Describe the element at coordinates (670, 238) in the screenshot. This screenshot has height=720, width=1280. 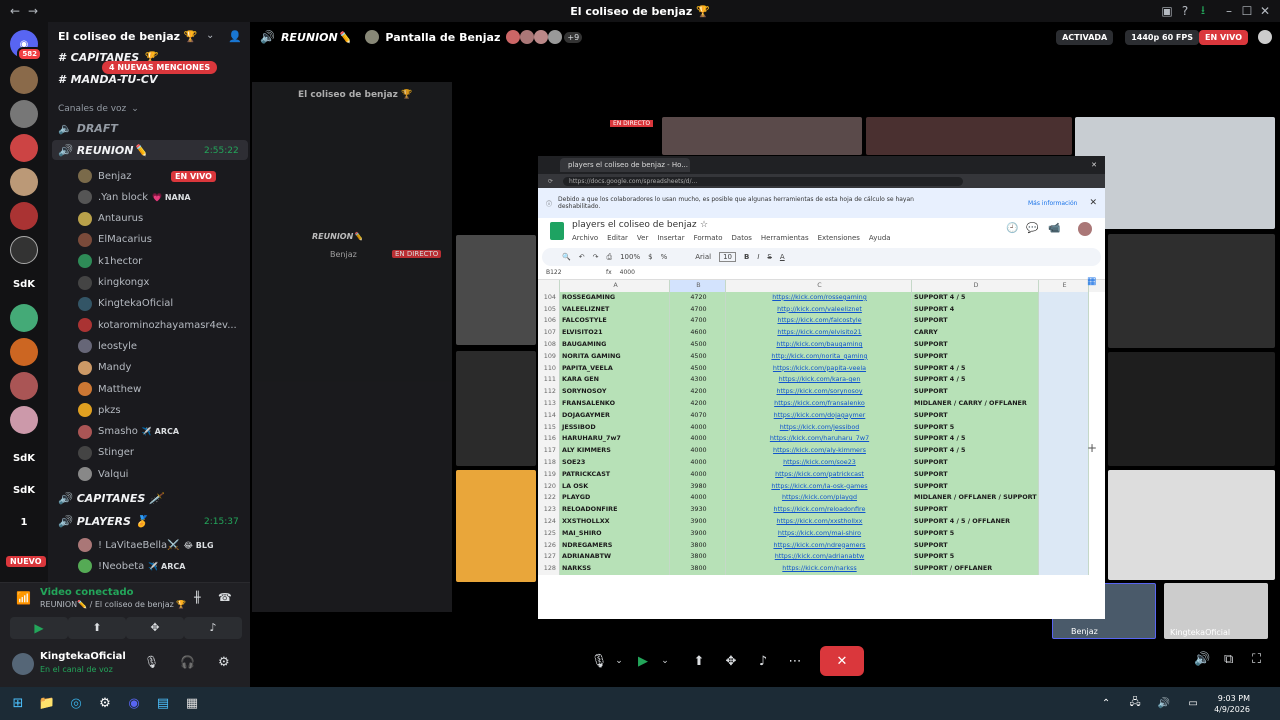
I see `menu-item: Insertar` at that location.